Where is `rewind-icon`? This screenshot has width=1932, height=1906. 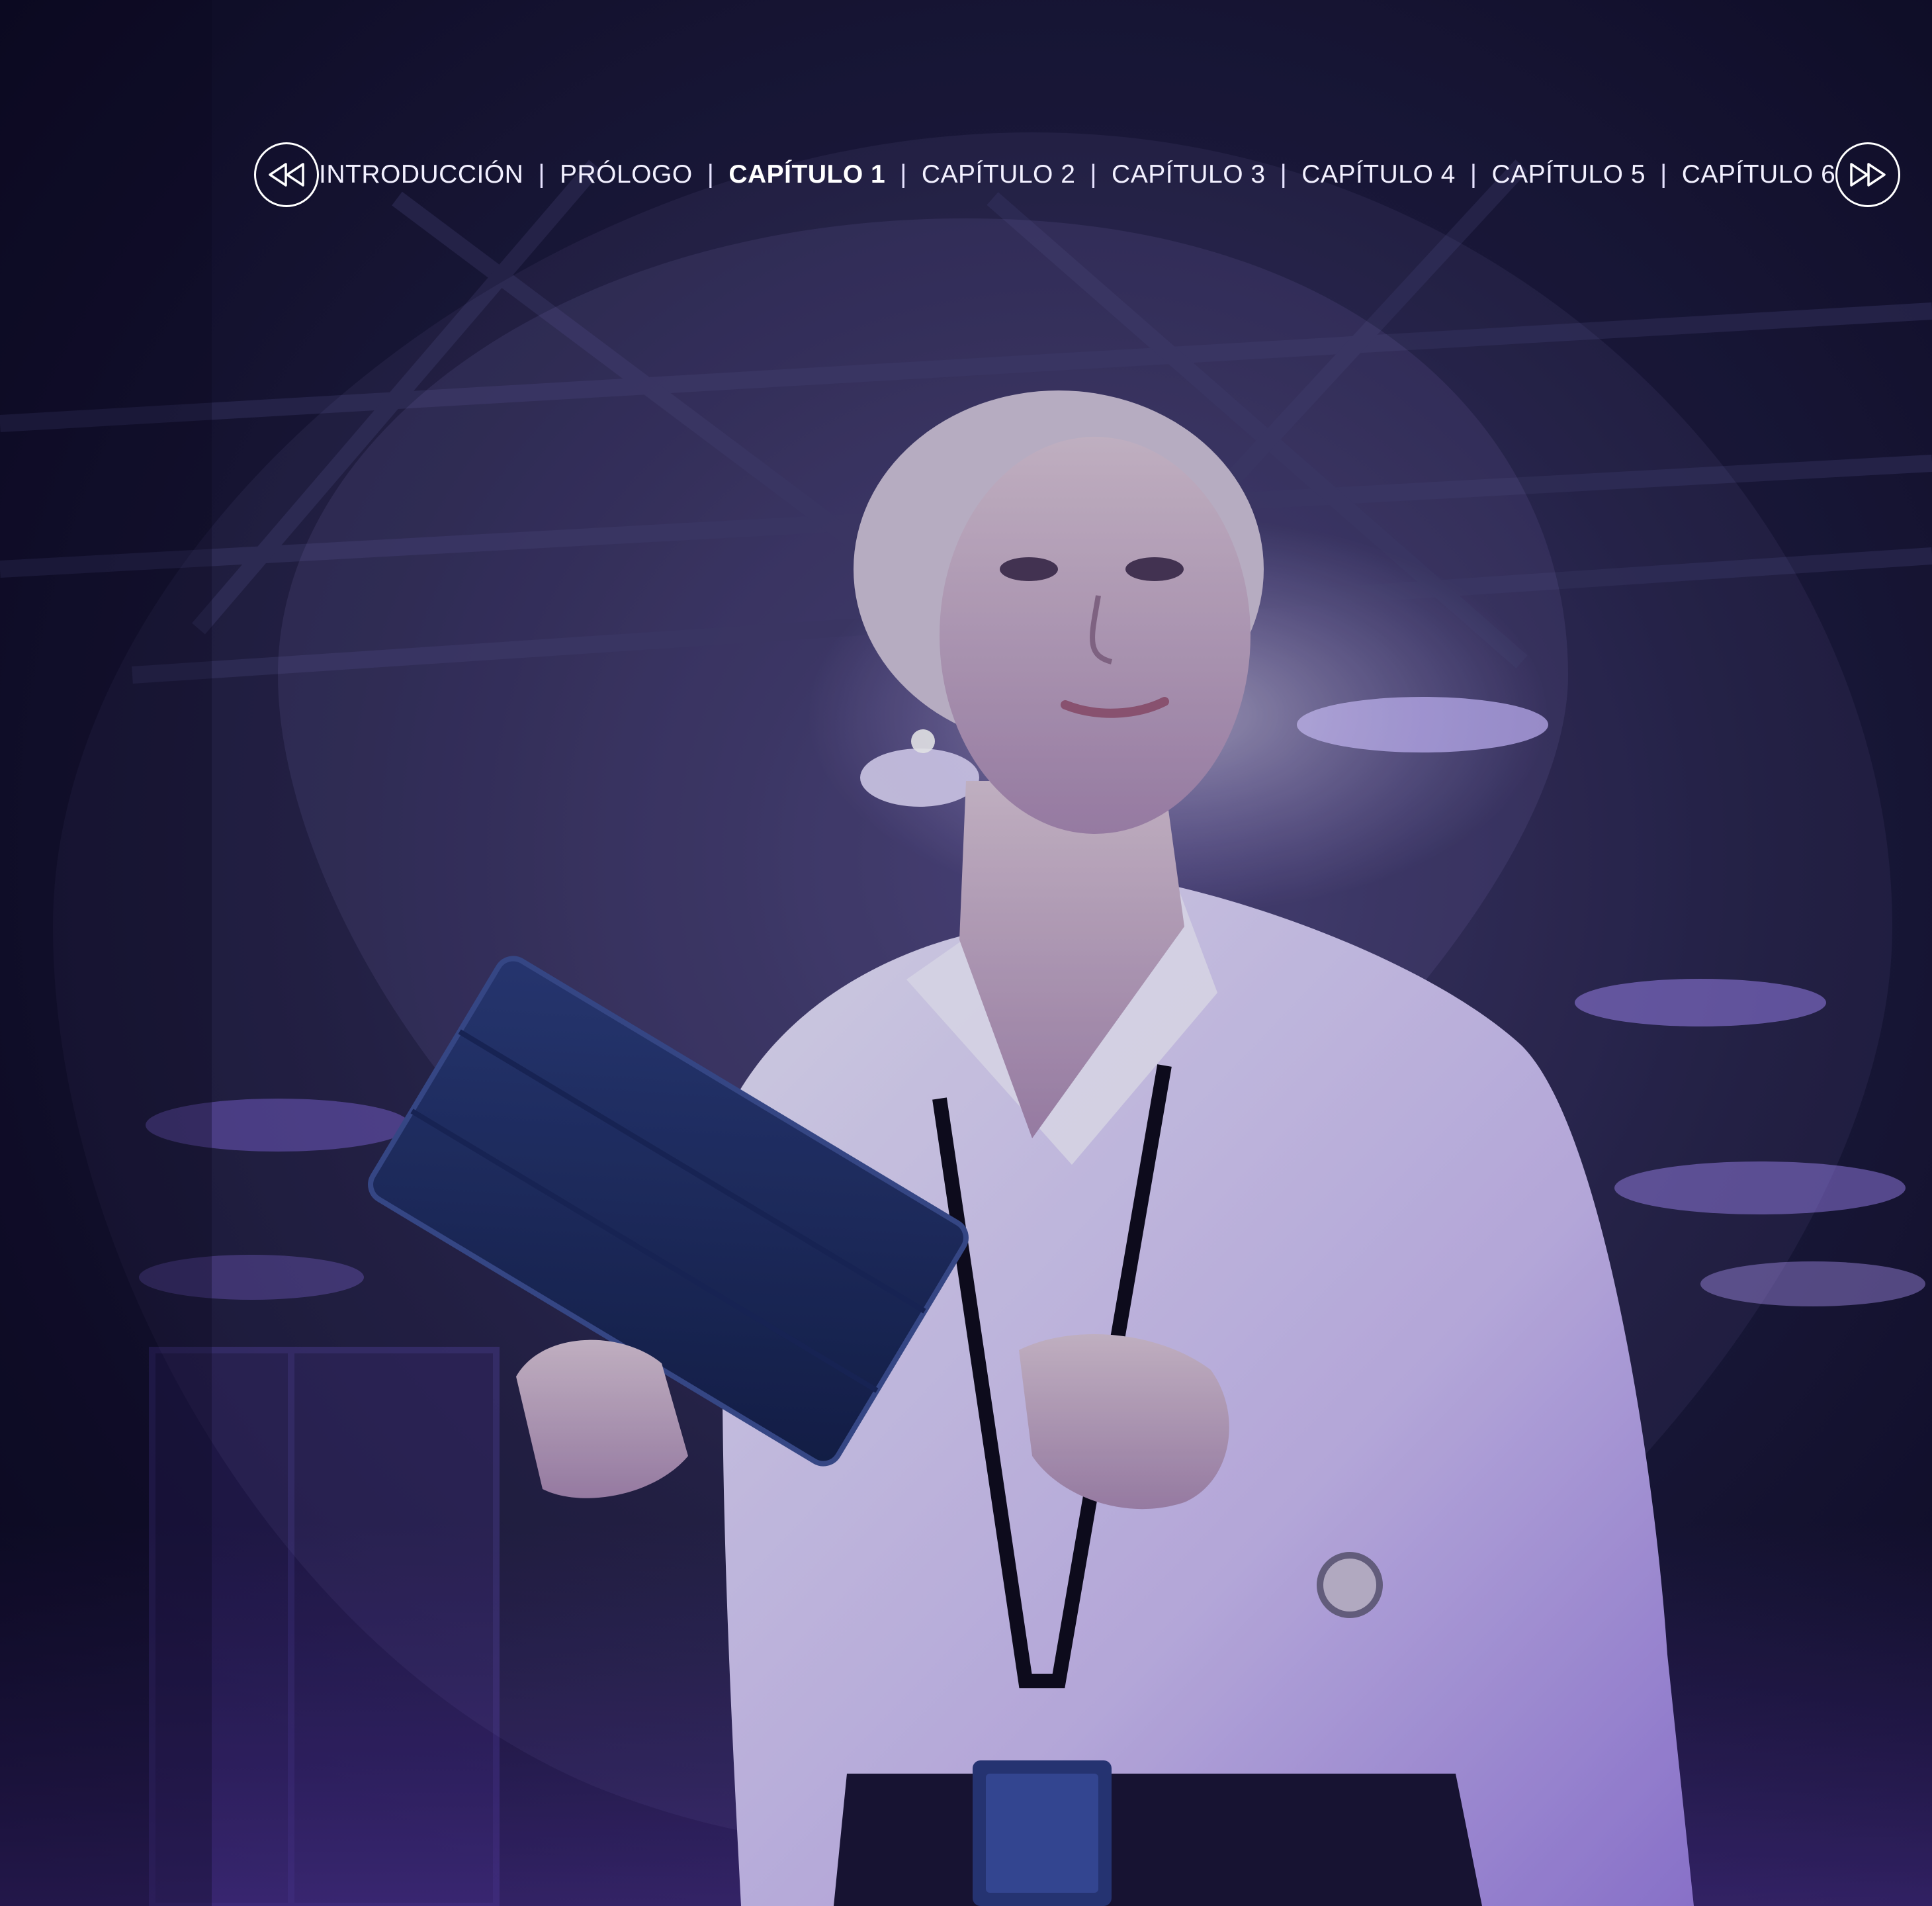 rewind-icon is located at coordinates (286, 174).